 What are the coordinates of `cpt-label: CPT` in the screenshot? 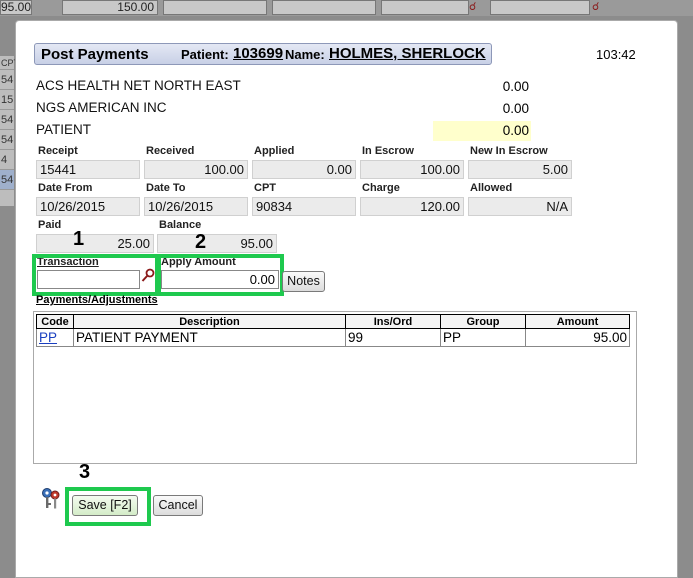 It's located at (265, 188).